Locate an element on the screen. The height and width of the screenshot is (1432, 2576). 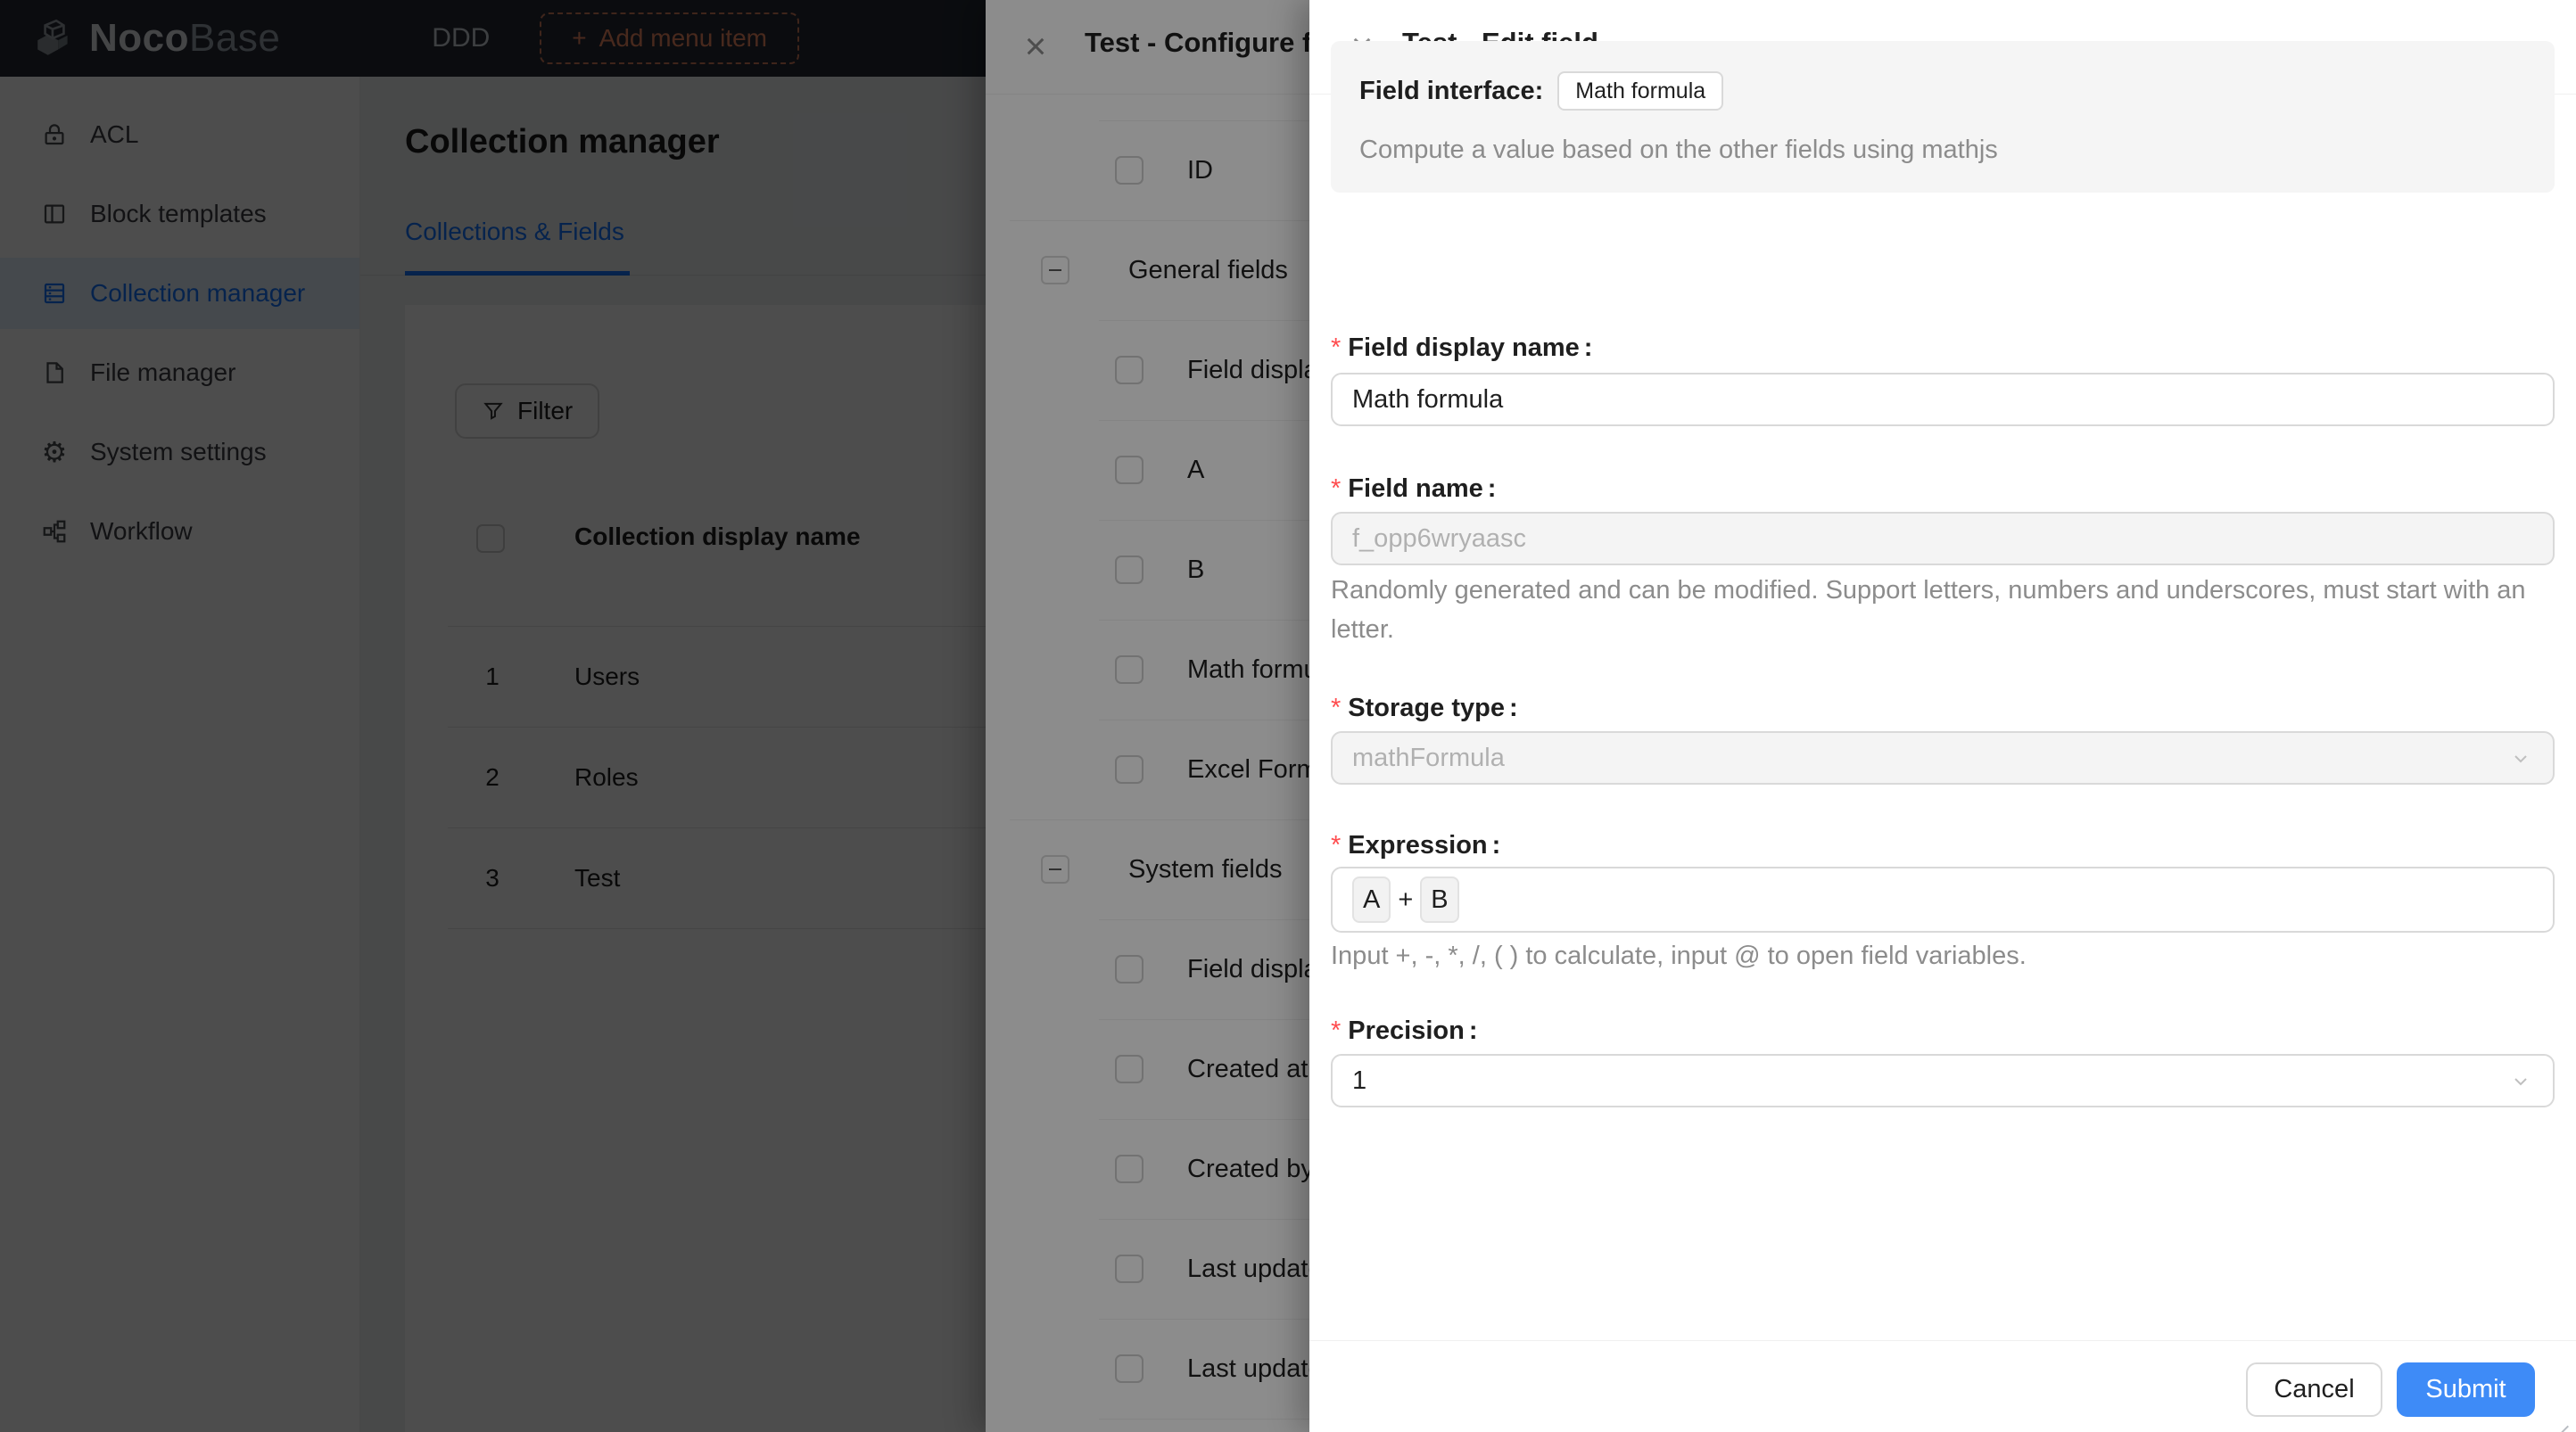
expression-label: Expression is located at coordinates (1416, 845).